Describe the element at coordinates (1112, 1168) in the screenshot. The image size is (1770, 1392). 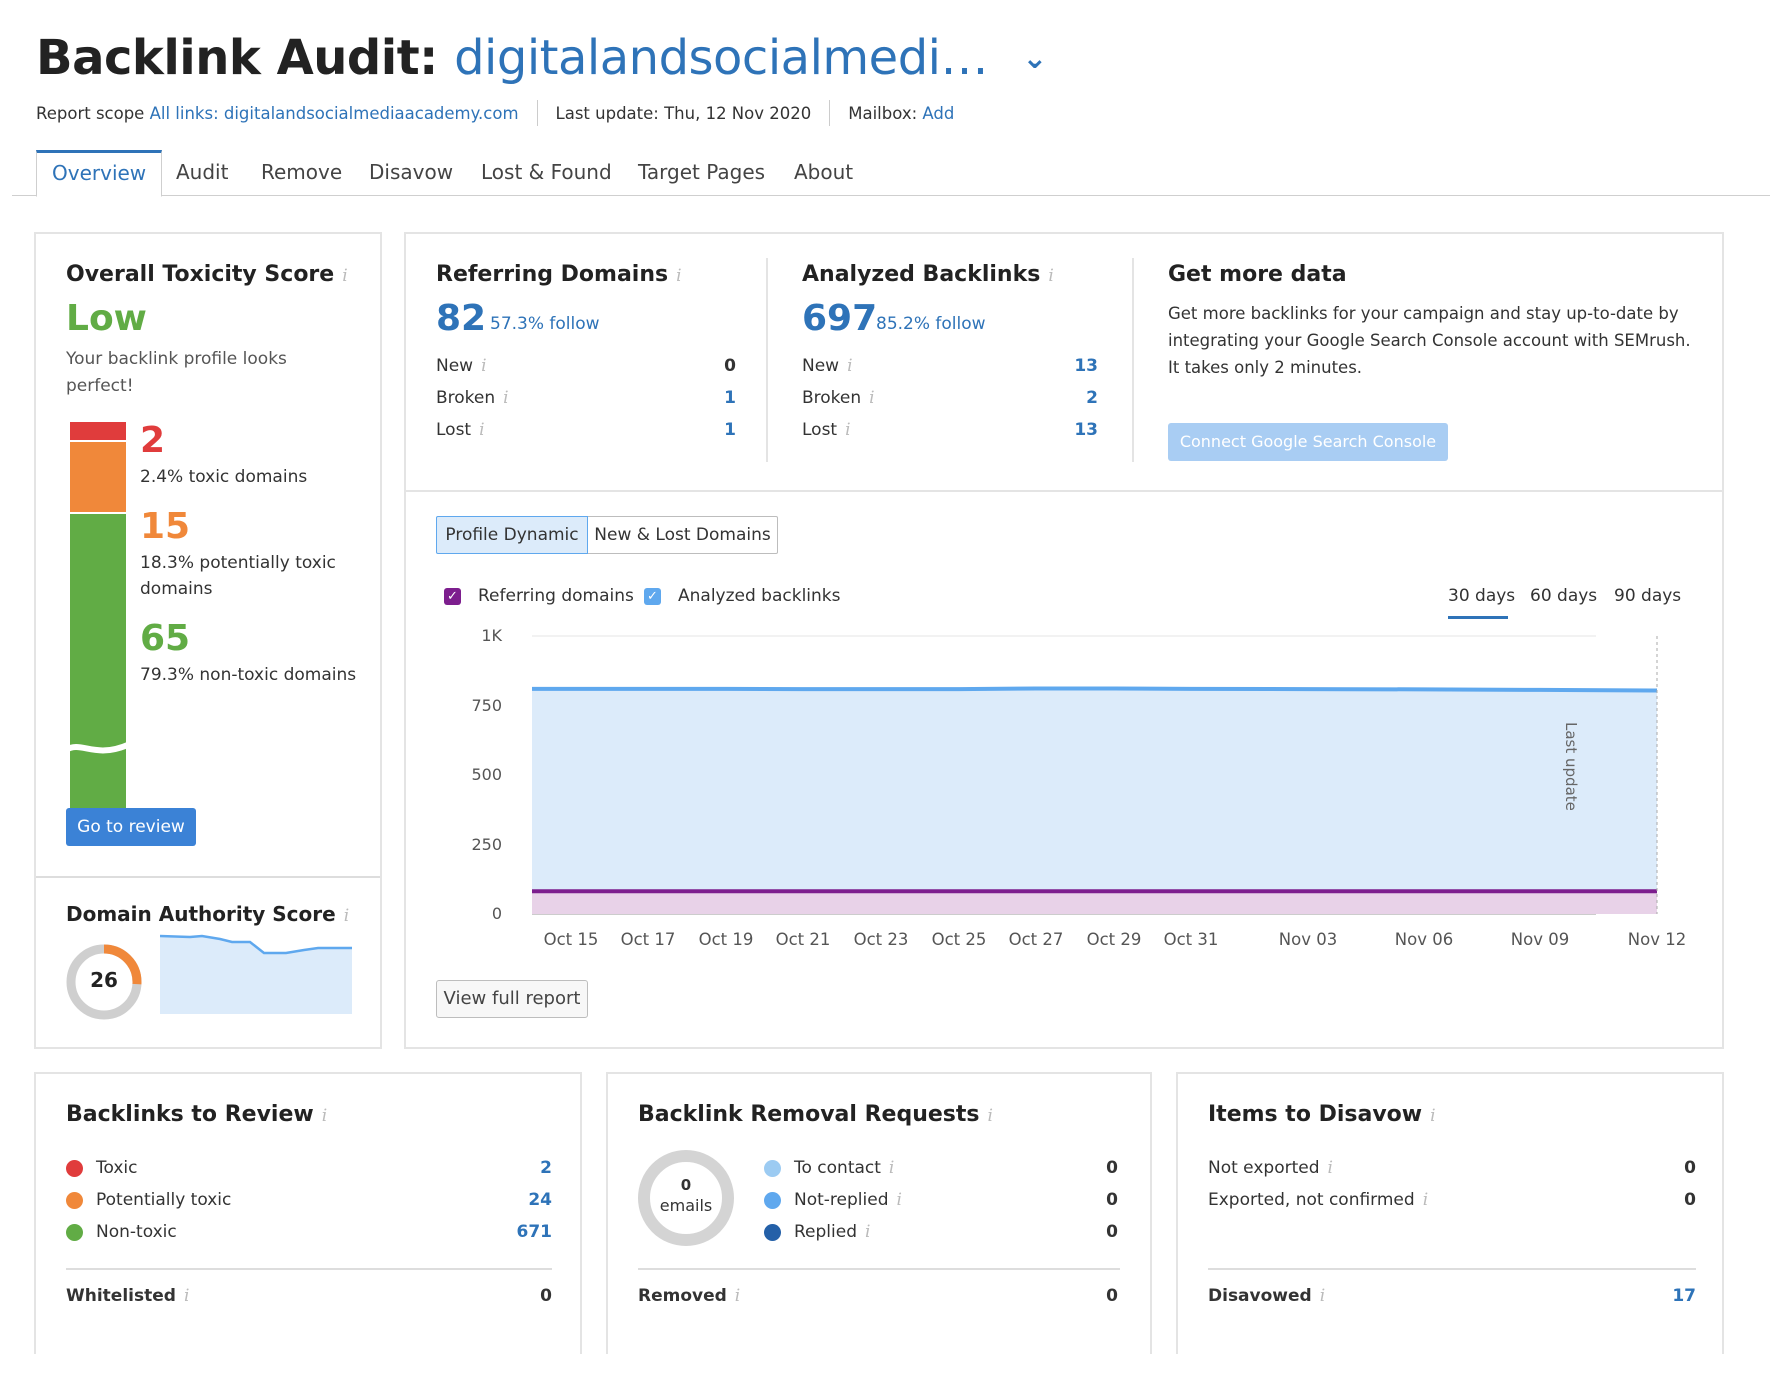
I see `removal-to-contact-value: 0` at that location.